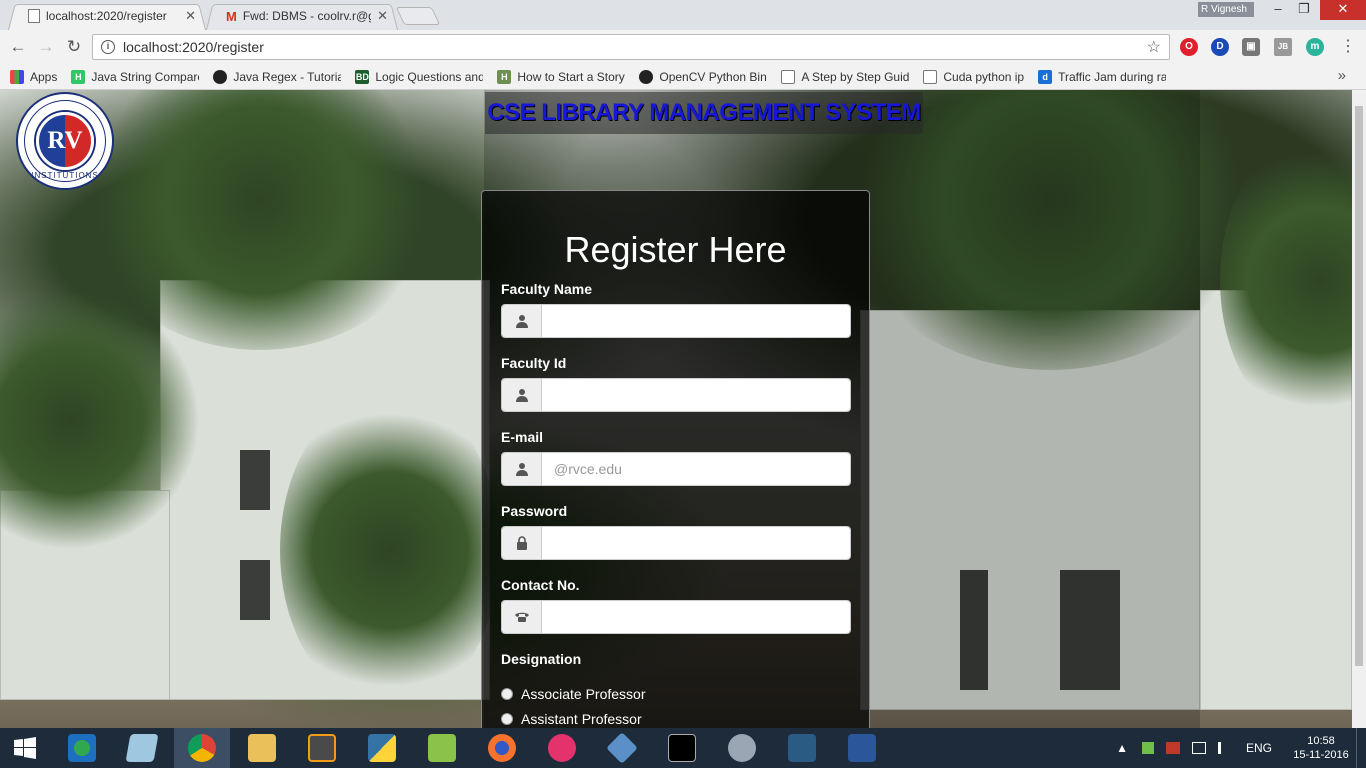 The height and width of the screenshot is (768, 1366). What do you see at coordinates (973, 76) in the screenshot?
I see `bookmark-cuda-python: Cuda python ip` at bounding box center [973, 76].